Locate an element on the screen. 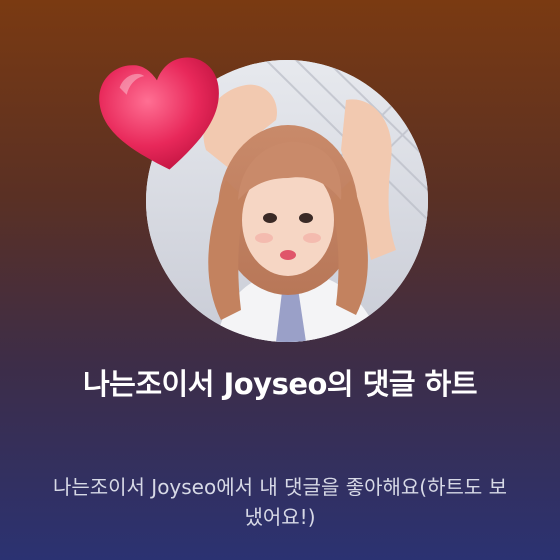 The width and height of the screenshot is (560, 560). notification-title: 나는조이서 Joyseo의 댓글 하트 is located at coordinates (280, 384).